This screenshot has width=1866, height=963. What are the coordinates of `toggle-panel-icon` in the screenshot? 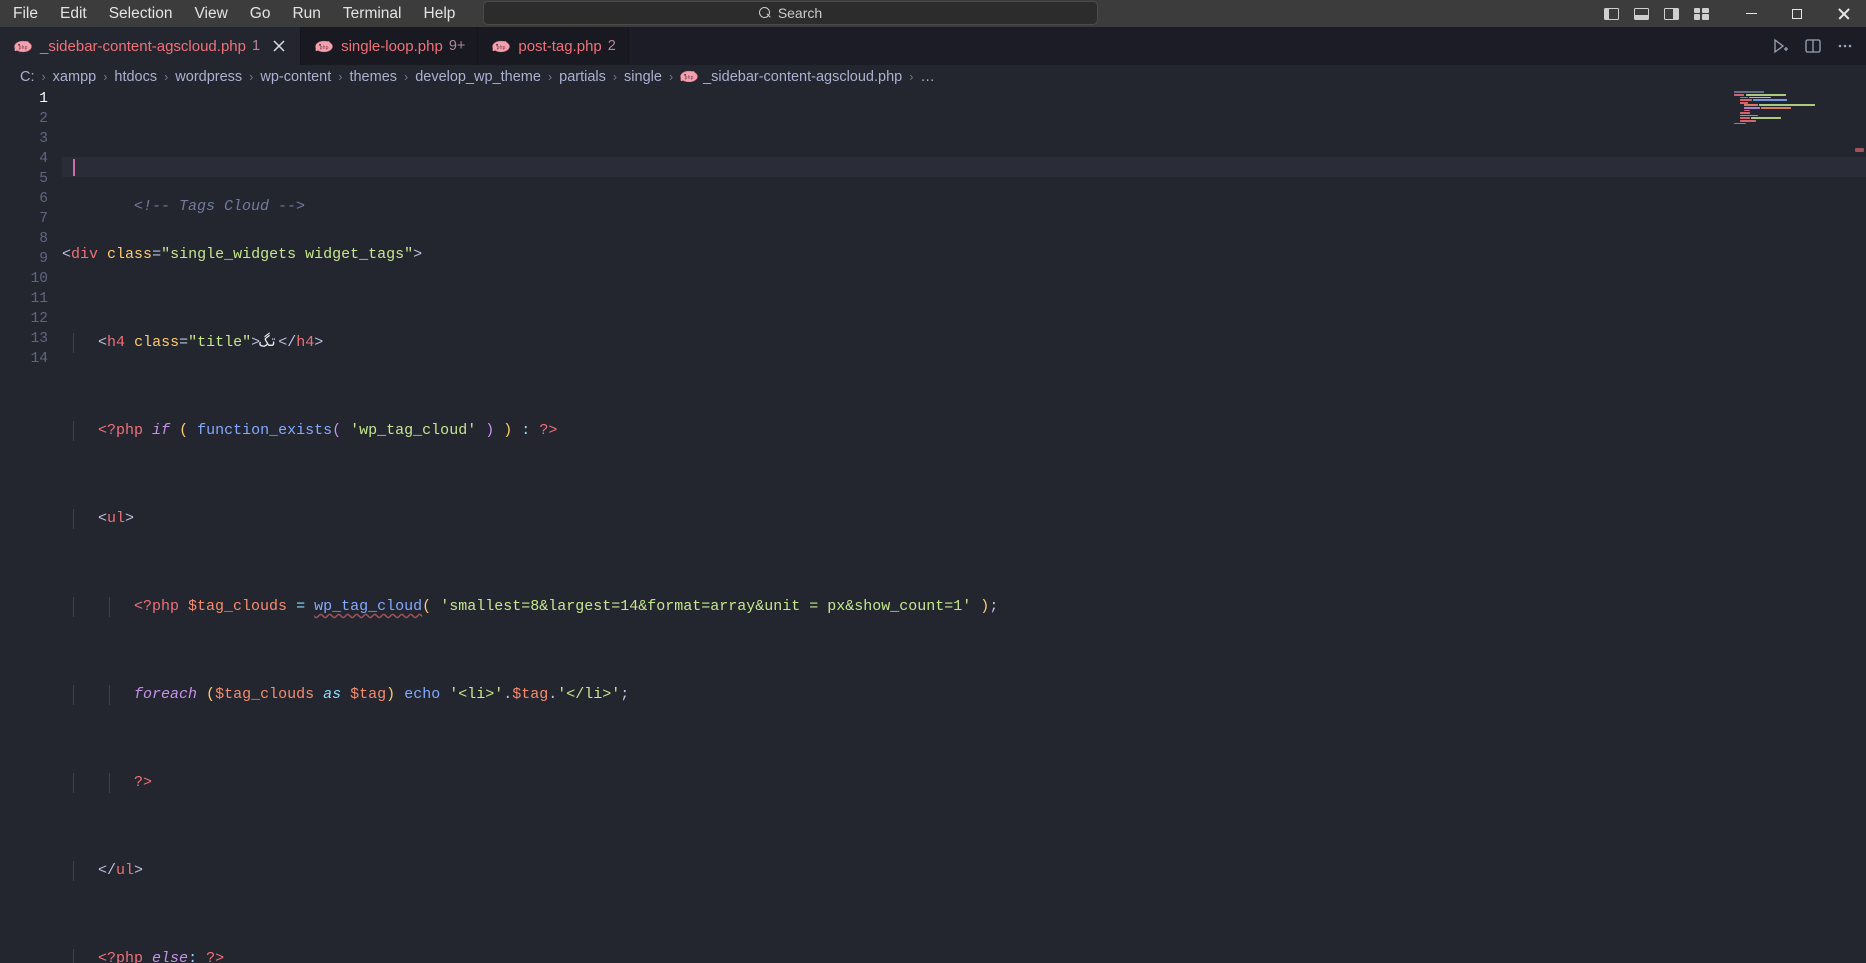 It's located at (1641, 13).